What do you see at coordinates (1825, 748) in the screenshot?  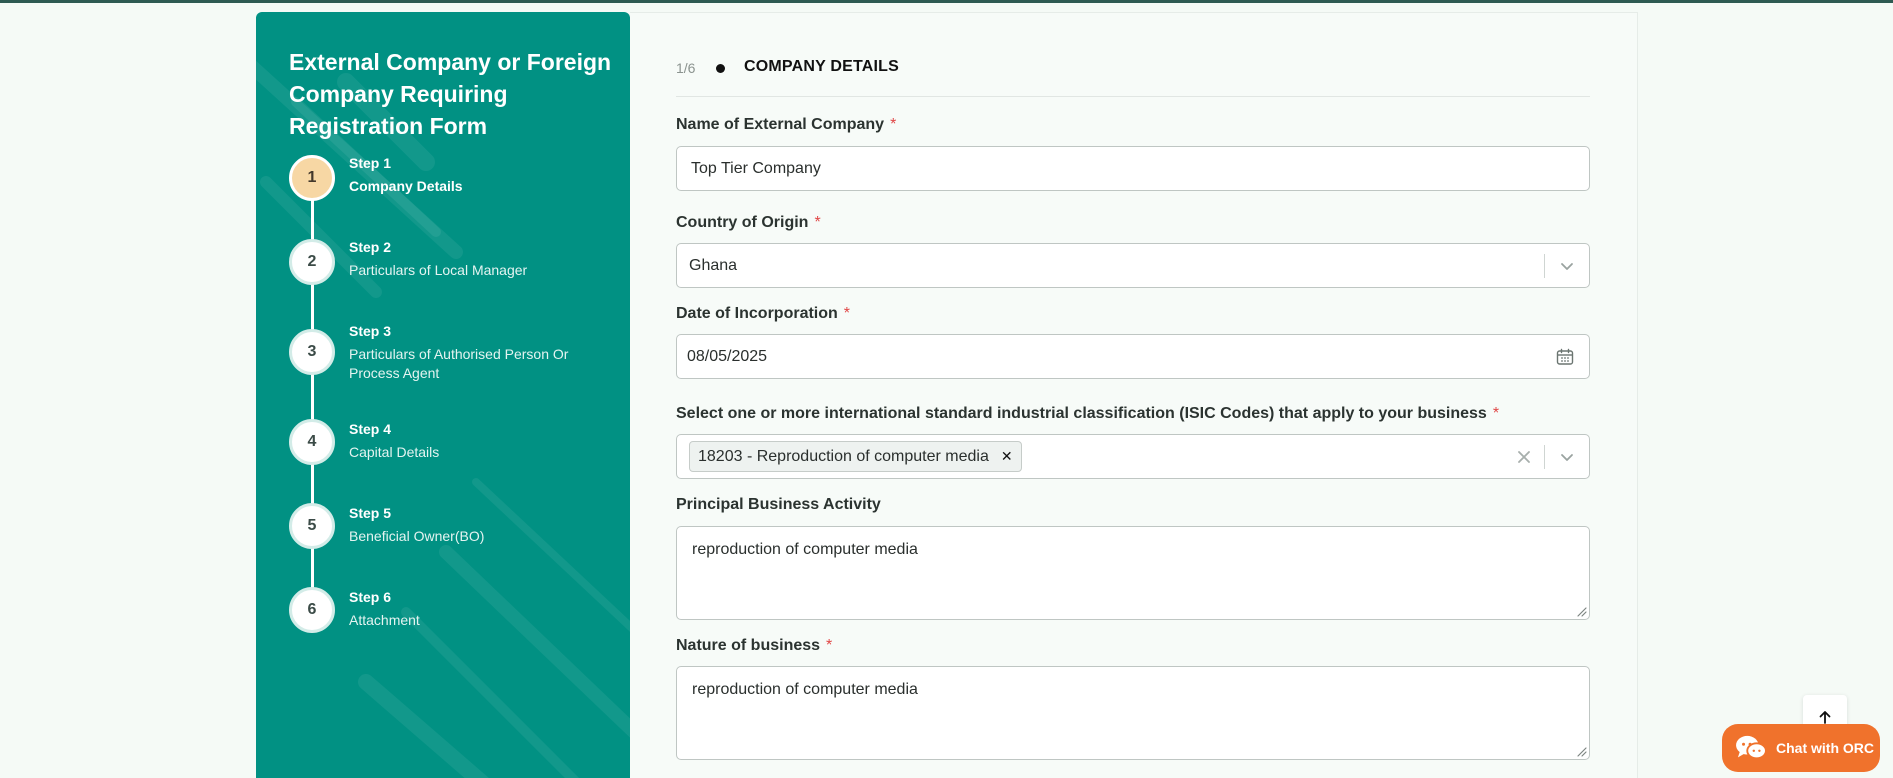 I see `chat-button-label: Chat with ORC` at bounding box center [1825, 748].